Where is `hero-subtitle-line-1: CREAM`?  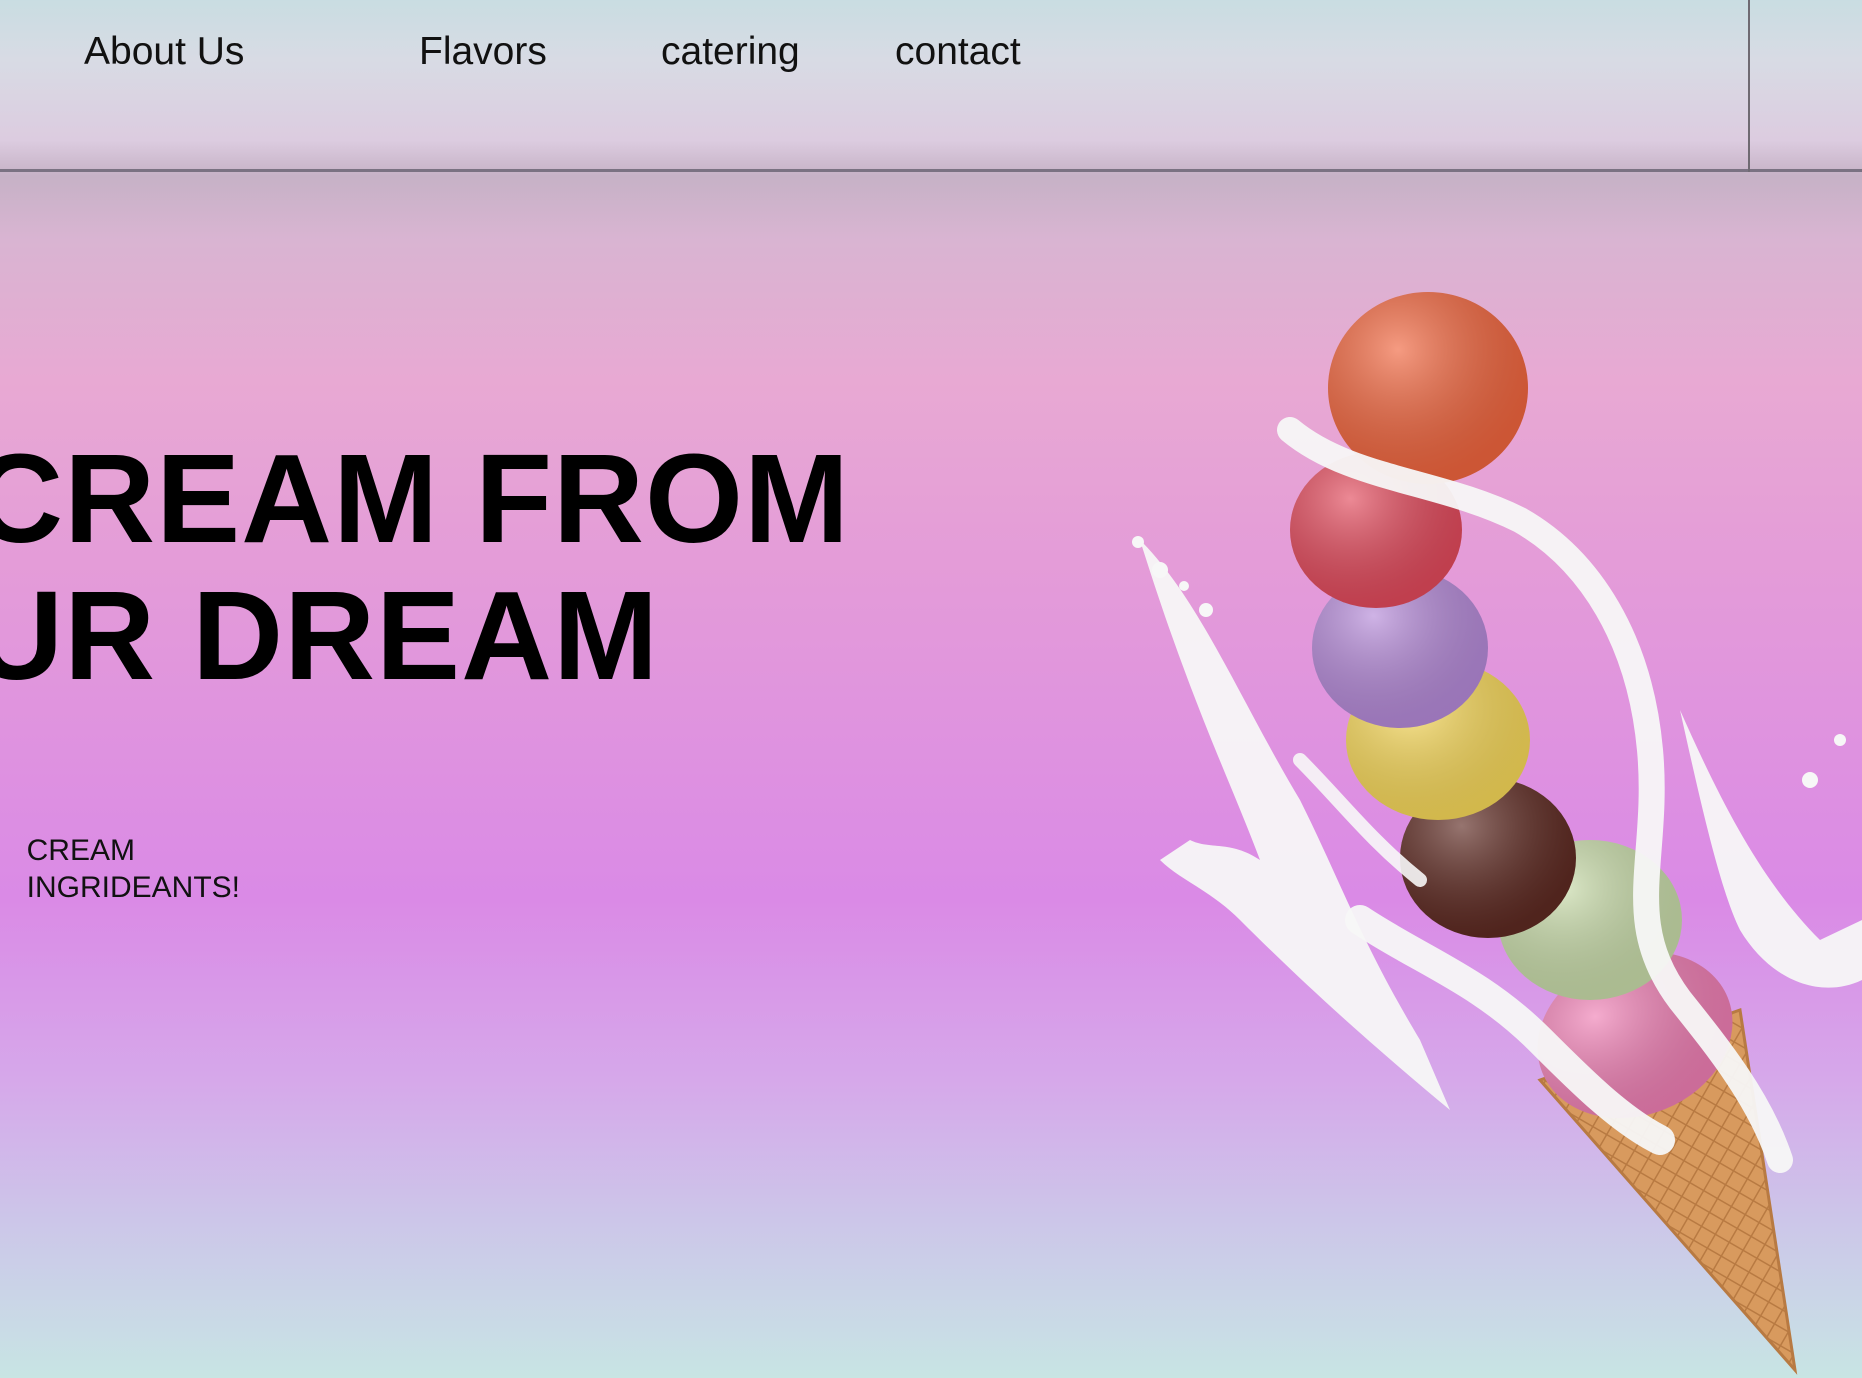
hero-subtitle-line-1: CREAM is located at coordinates (80, 850).